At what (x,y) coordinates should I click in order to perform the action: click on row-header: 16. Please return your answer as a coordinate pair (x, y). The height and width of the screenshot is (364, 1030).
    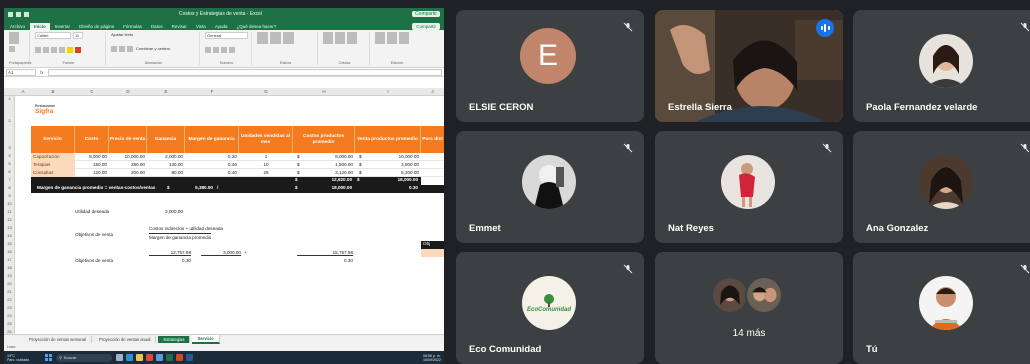
    Looking at the image, I should click on (9, 251).